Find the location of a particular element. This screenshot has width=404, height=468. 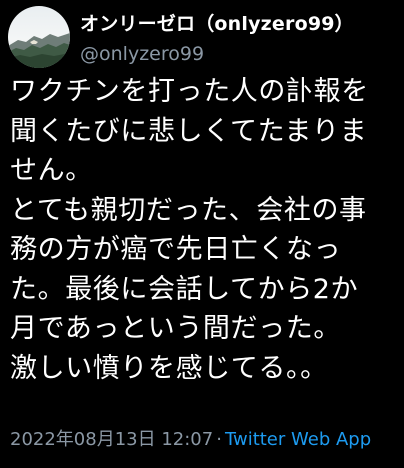

tweet-text-line: せん。 is located at coordinates (51, 170).